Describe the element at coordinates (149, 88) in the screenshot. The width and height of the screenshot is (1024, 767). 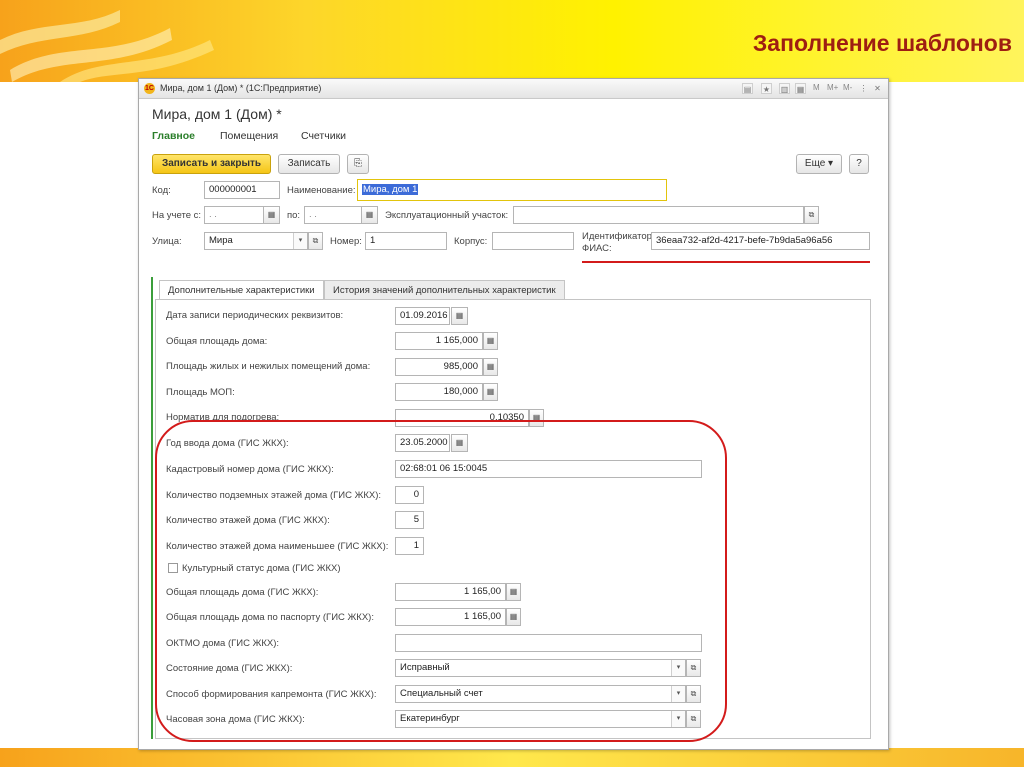
I see `app-logo-icon: 1C` at that location.